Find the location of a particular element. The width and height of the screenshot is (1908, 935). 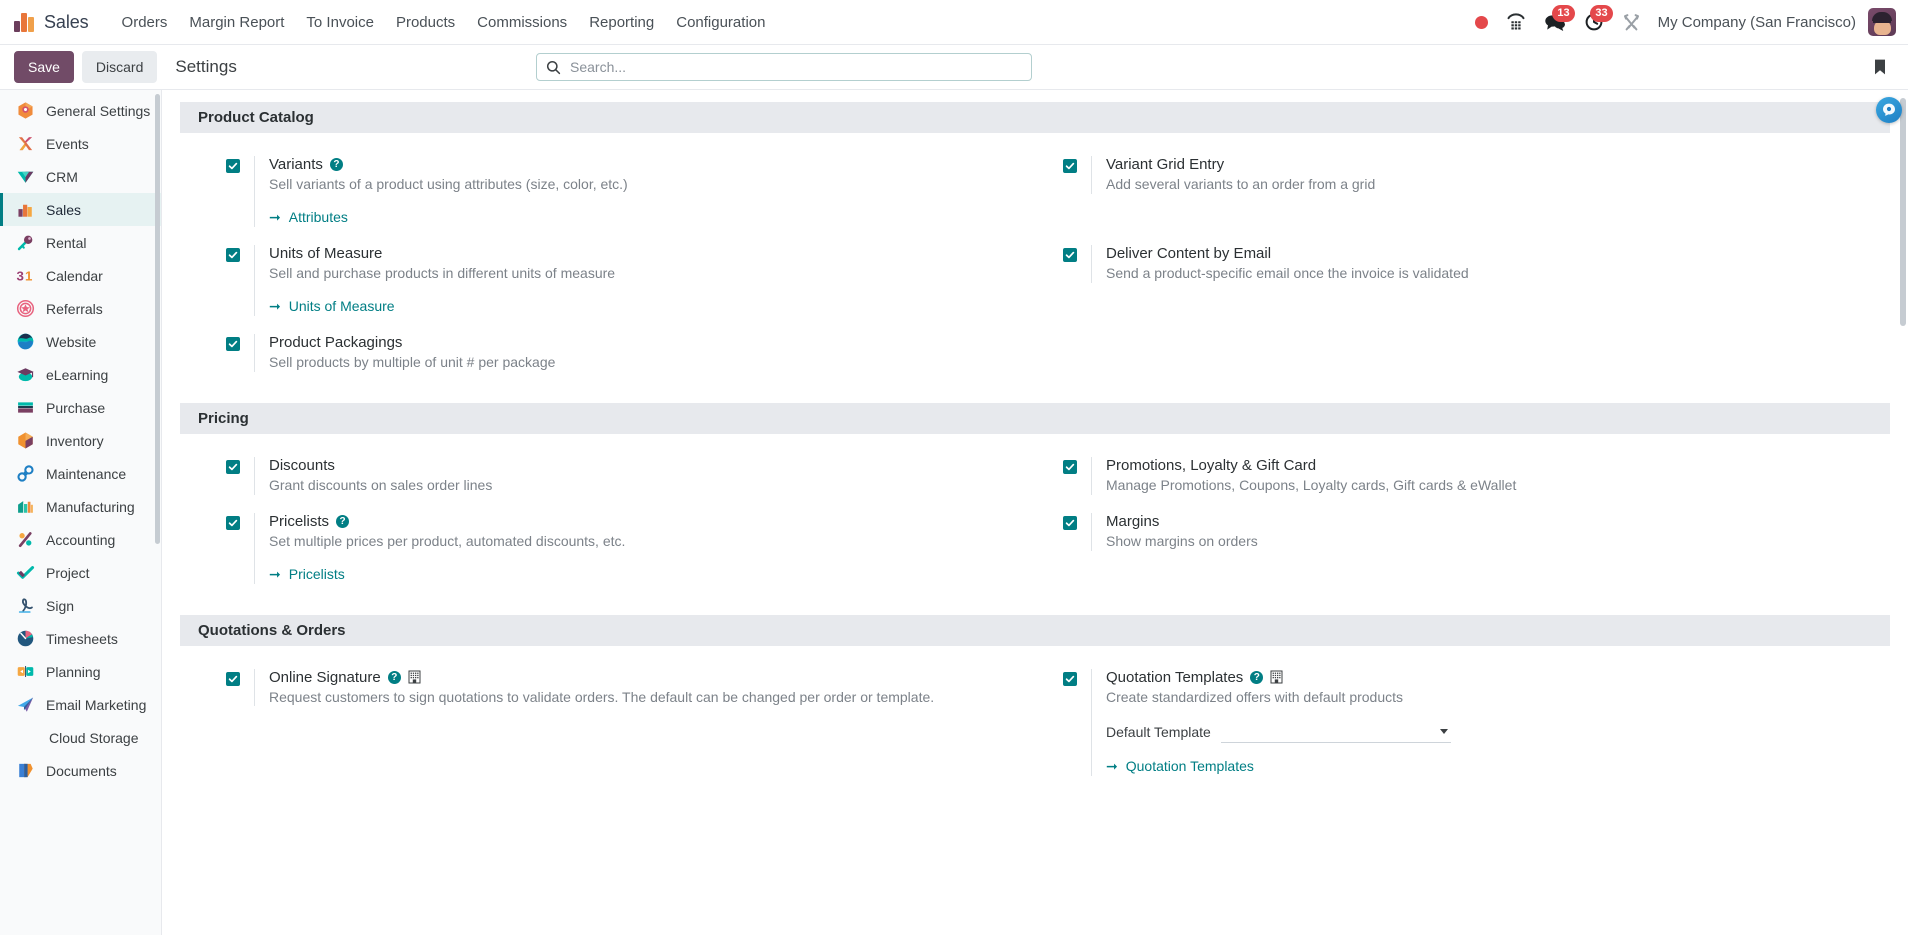

quotation-templates-checkbox is located at coordinates (1070, 678).